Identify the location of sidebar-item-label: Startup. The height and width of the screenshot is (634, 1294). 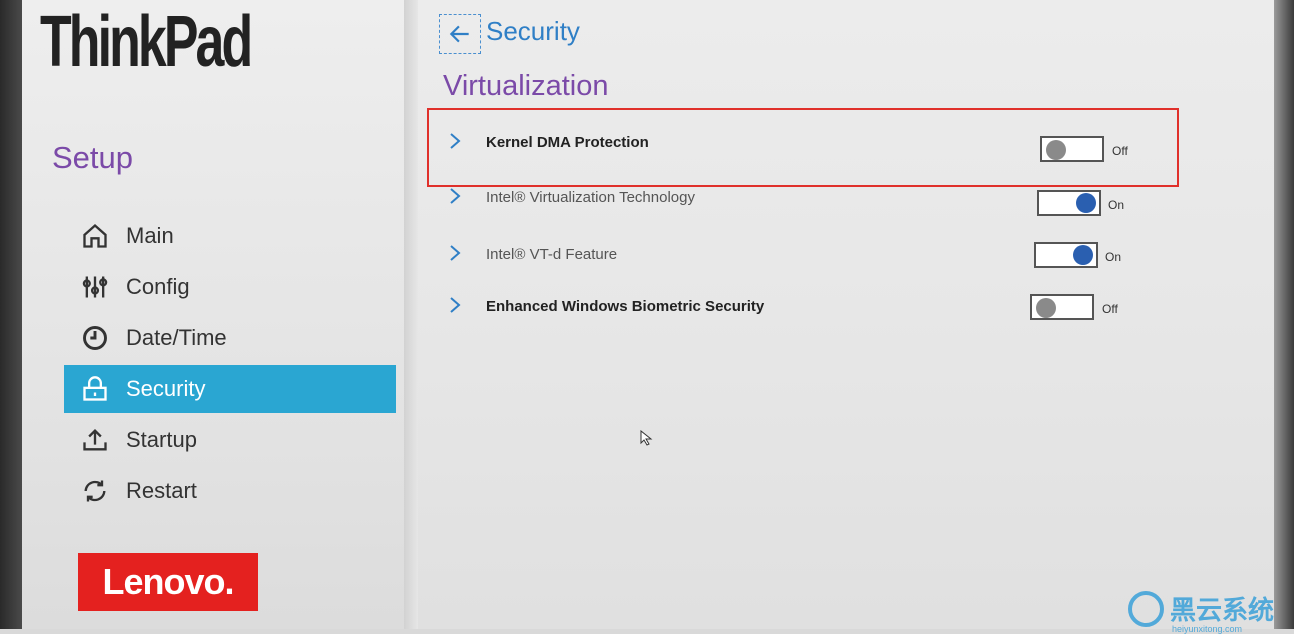
(161, 439).